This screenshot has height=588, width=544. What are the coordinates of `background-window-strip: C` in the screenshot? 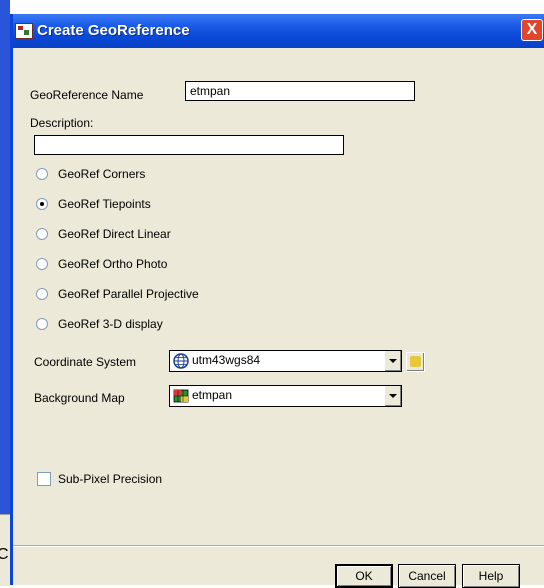 It's located at (5, 293).